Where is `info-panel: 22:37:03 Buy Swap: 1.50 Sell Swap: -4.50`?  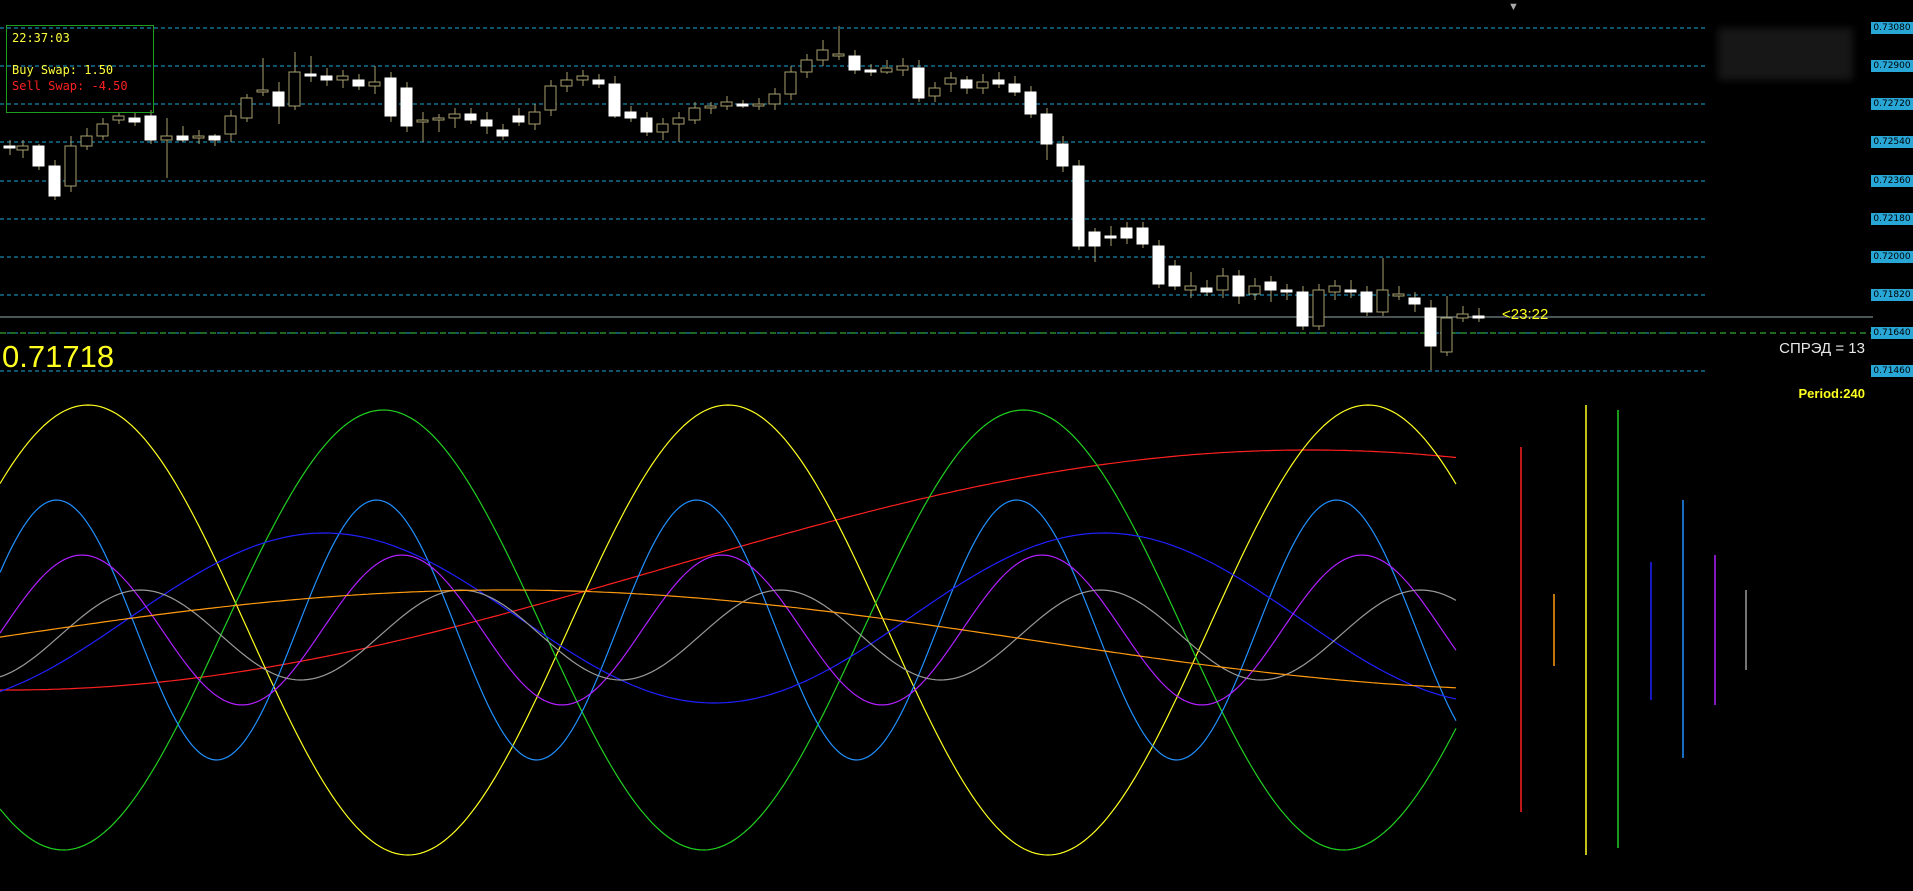
info-panel: 22:37:03 Buy Swap: 1.50 Sell Swap: -4.50 is located at coordinates (80, 69).